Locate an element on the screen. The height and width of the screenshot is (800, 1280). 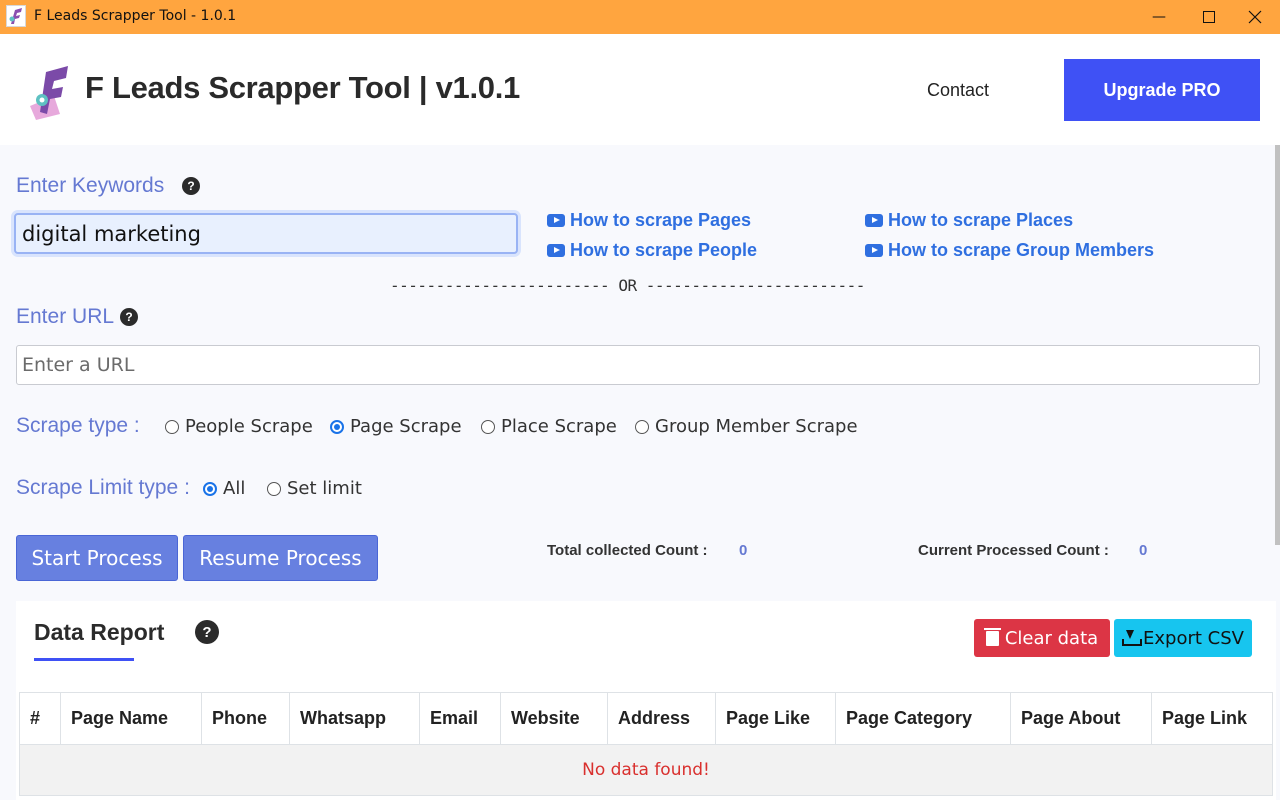
radio-label: Group Member Scrape is located at coordinates (756, 426).